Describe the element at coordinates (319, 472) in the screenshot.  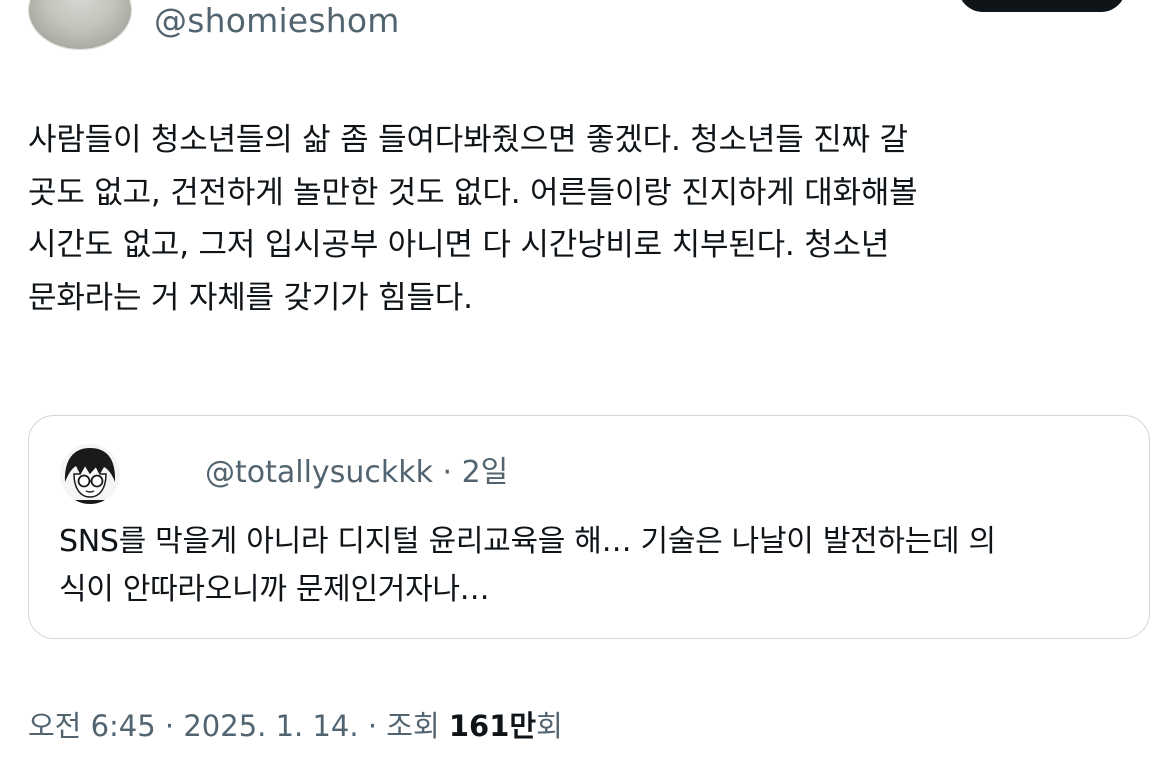
I see `quoted-author-handle: @totallysuckkk` at that location.